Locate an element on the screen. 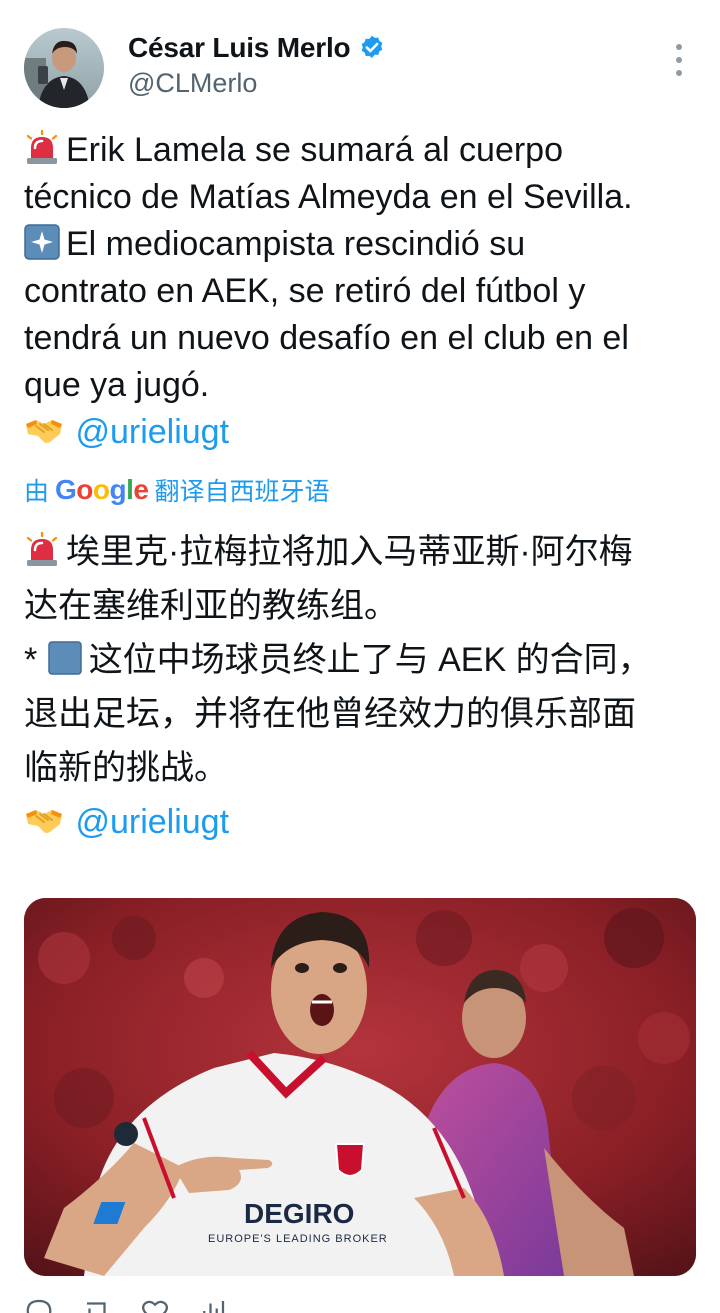  tweet-line: técnico de Matías Almeyda en el Sevilla. is located at coordinates (328, 197).